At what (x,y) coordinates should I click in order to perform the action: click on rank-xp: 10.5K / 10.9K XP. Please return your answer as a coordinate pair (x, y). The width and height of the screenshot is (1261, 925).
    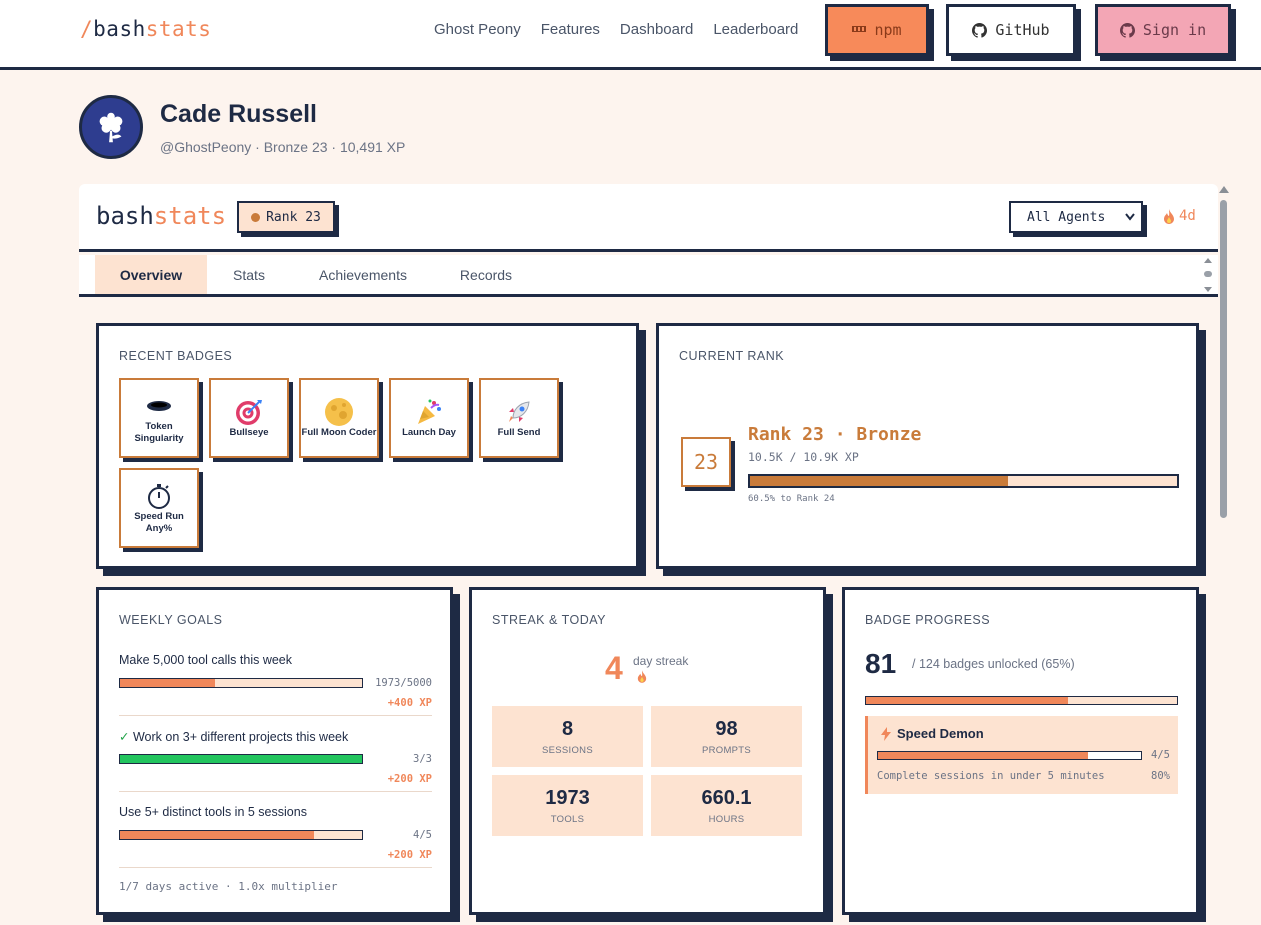
    Looking at the image, I should click on (803, 457).